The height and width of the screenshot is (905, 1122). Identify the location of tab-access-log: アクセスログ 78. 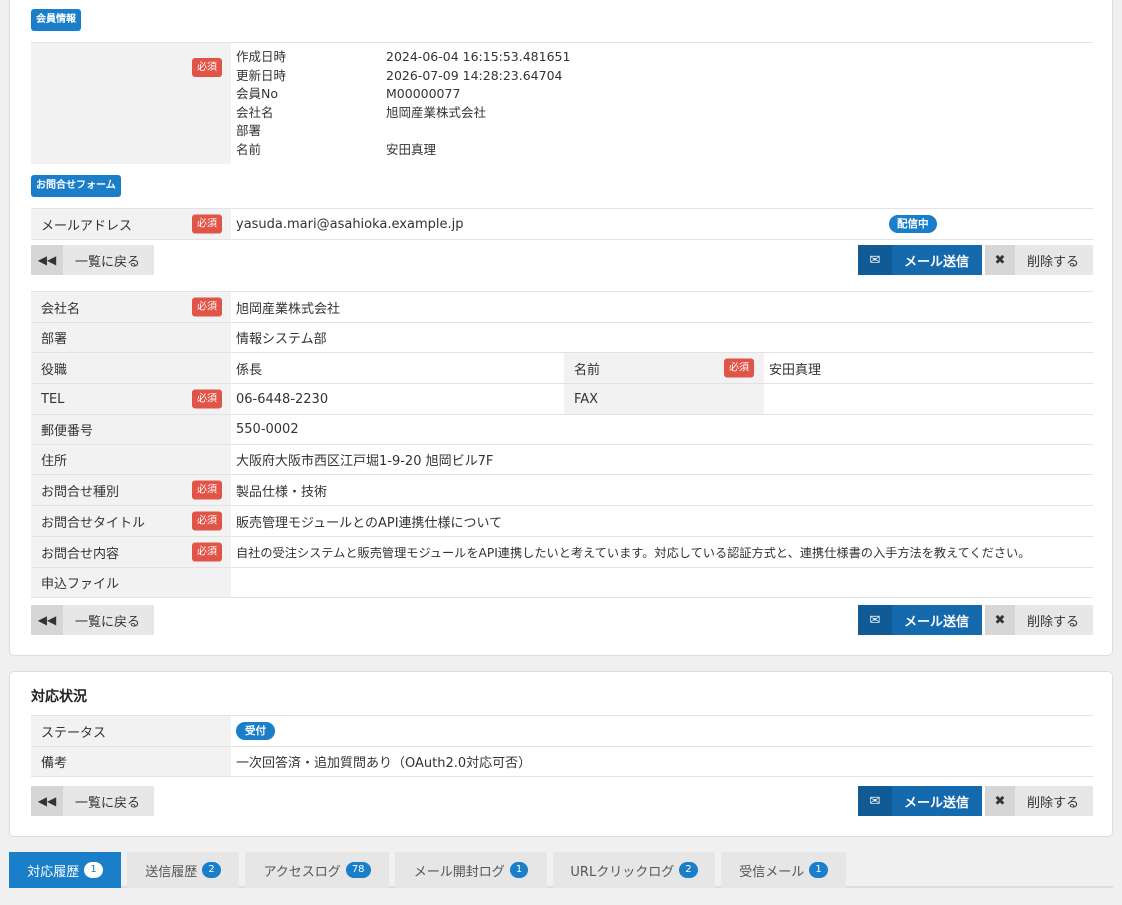
(317, 870).